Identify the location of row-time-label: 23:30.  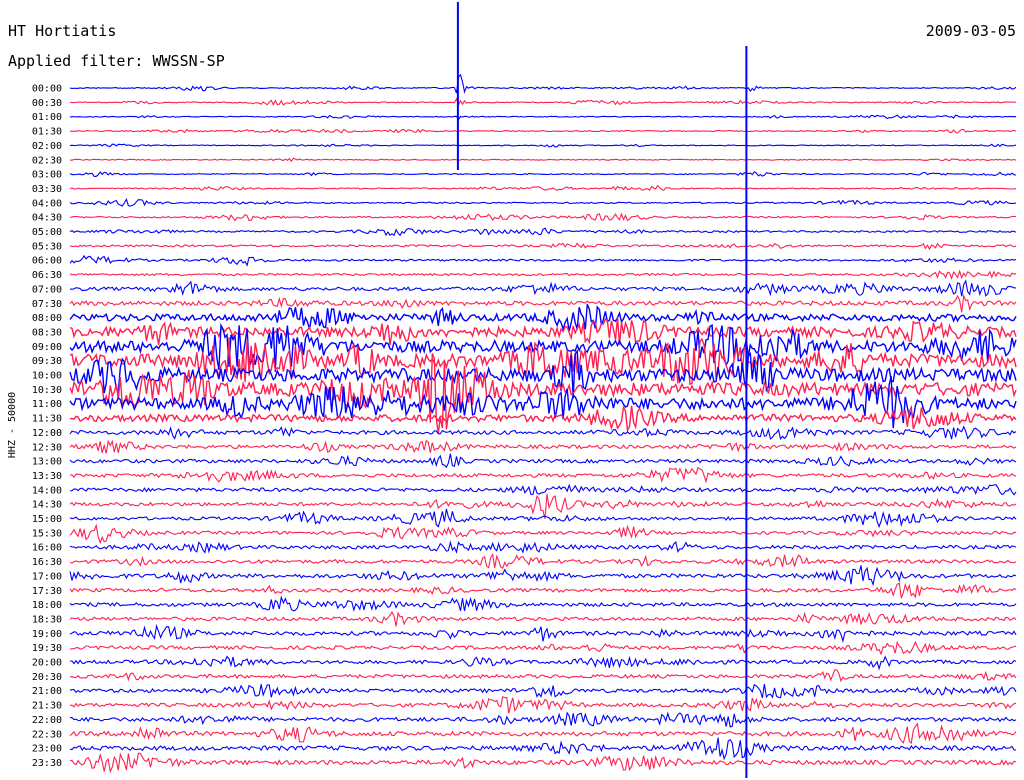
(47, 763).